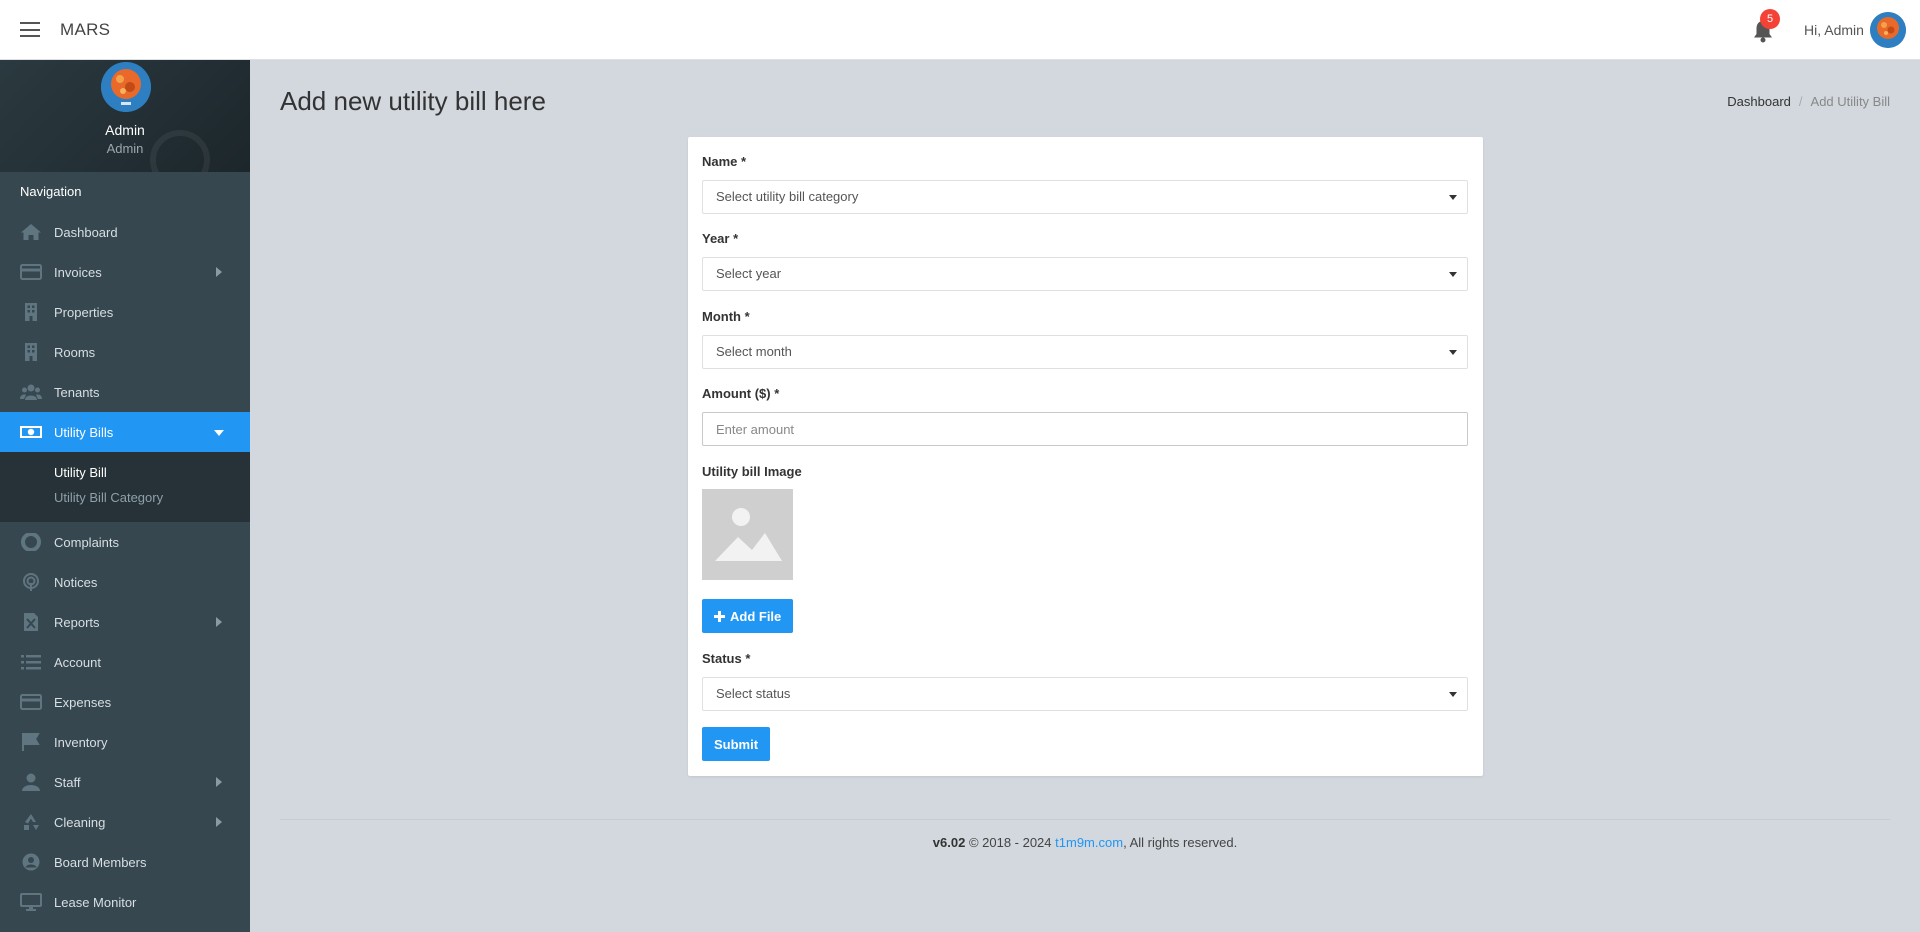  What do you see at coordinates (125, 312) in the screenshot?
I see `sidebar-item-properties: Properties` at bounding box center [125, 312].